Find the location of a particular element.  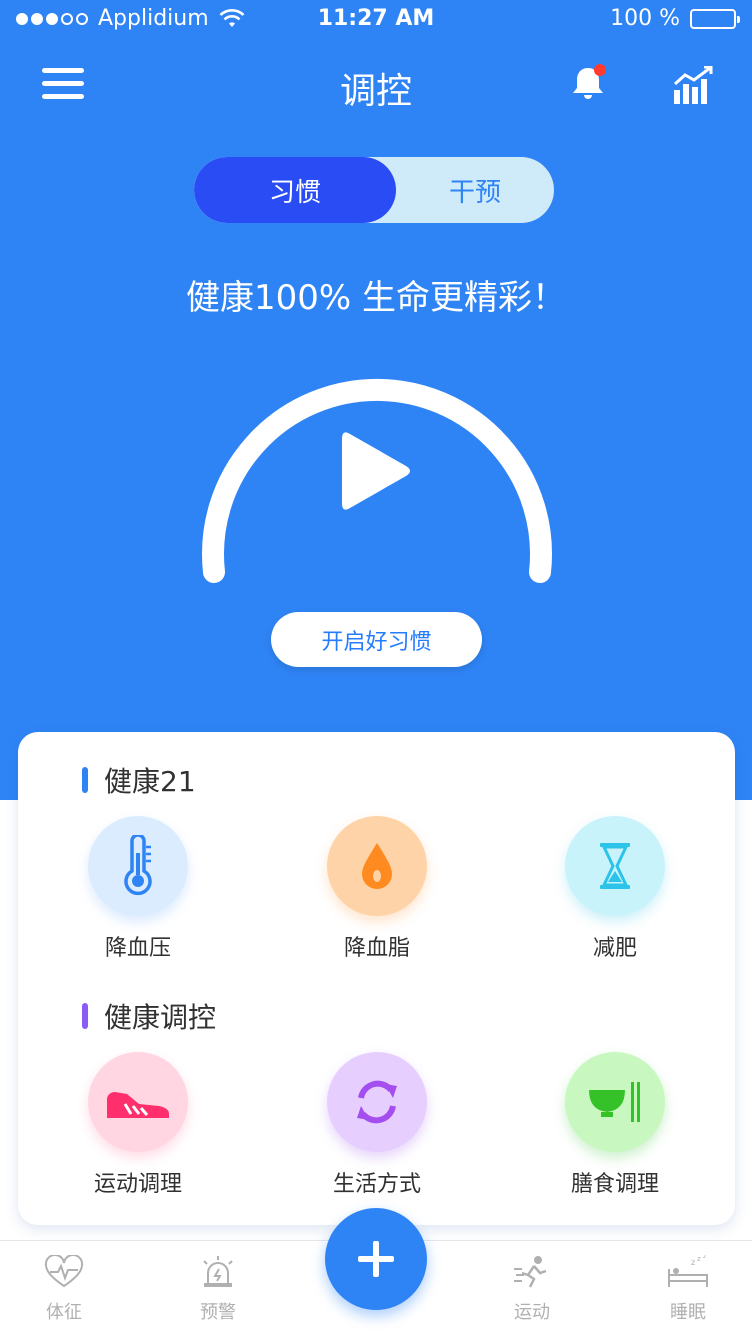

tab-habit: 习惯 is located at coordinates (295, 190).